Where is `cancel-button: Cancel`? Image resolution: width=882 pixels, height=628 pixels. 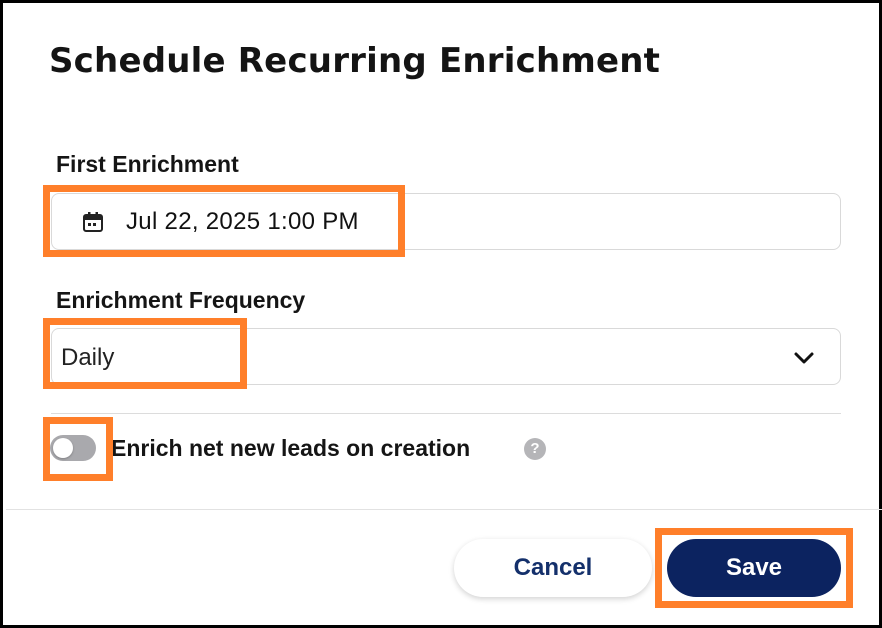 cancel-button: Cancel is located at coordinates (553, 568).